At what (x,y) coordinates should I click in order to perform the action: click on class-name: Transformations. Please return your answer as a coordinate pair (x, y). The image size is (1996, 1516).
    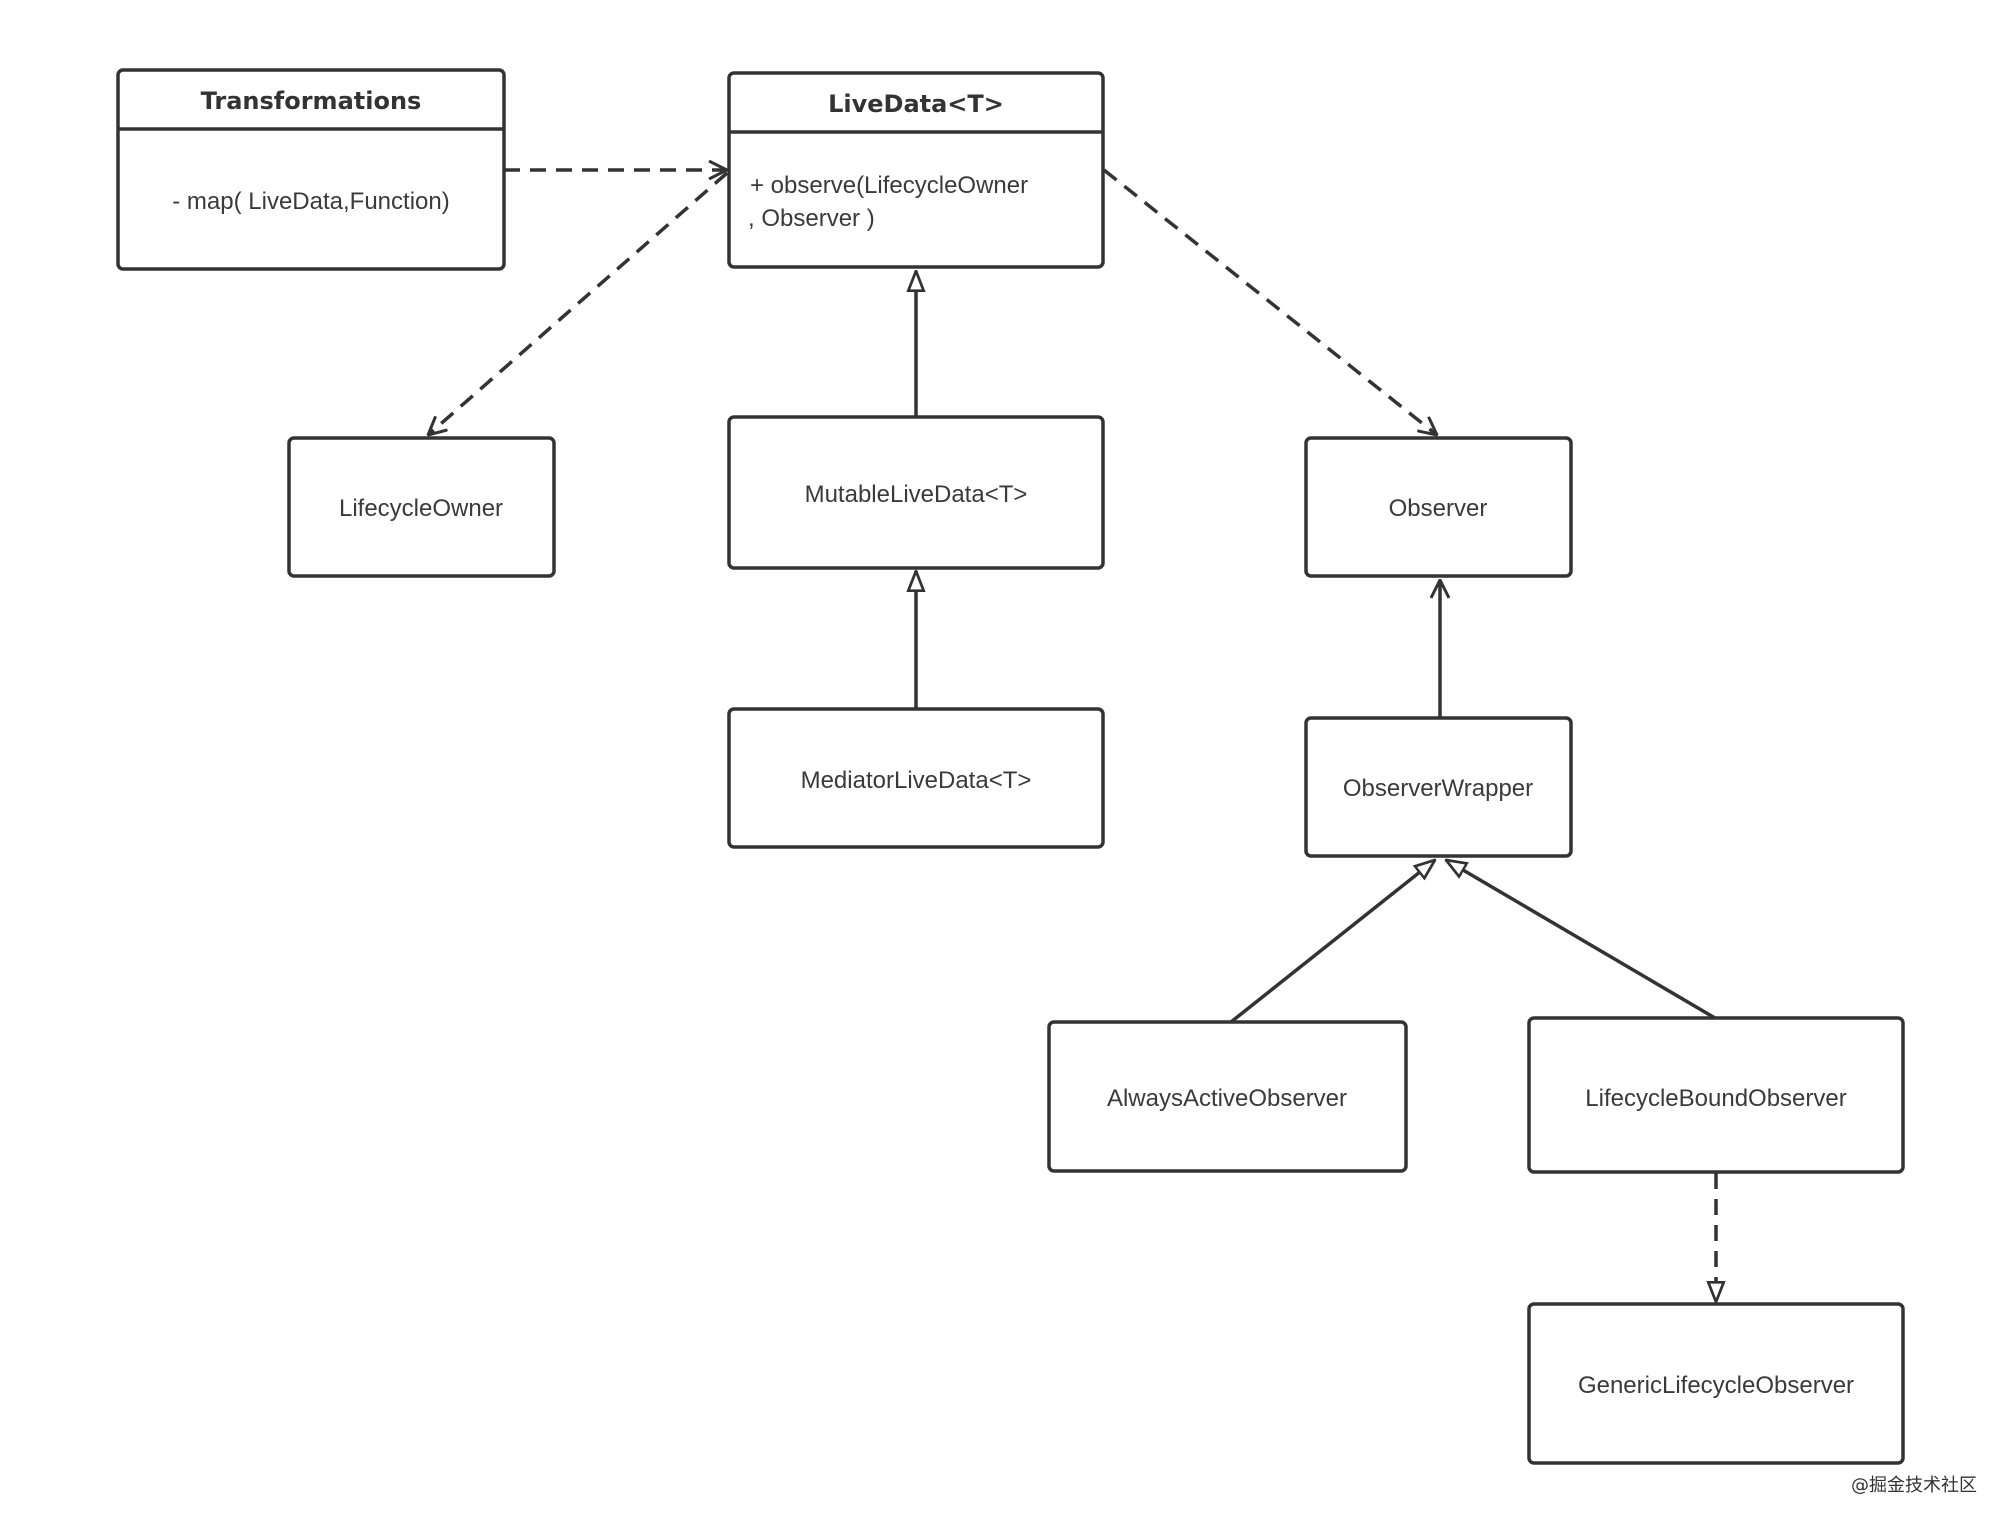
    Looking at the image, I should click on (311, 101).